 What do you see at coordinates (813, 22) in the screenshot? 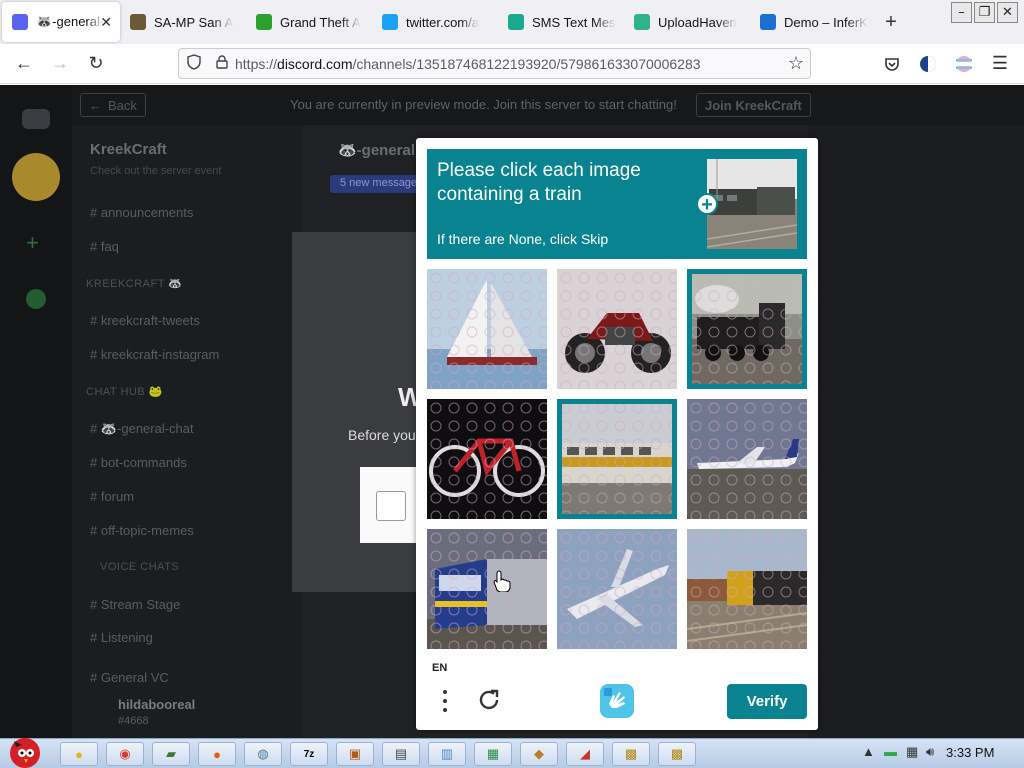
I see `browser-tab: Demo – InferK` at bounding box center [813, 22].